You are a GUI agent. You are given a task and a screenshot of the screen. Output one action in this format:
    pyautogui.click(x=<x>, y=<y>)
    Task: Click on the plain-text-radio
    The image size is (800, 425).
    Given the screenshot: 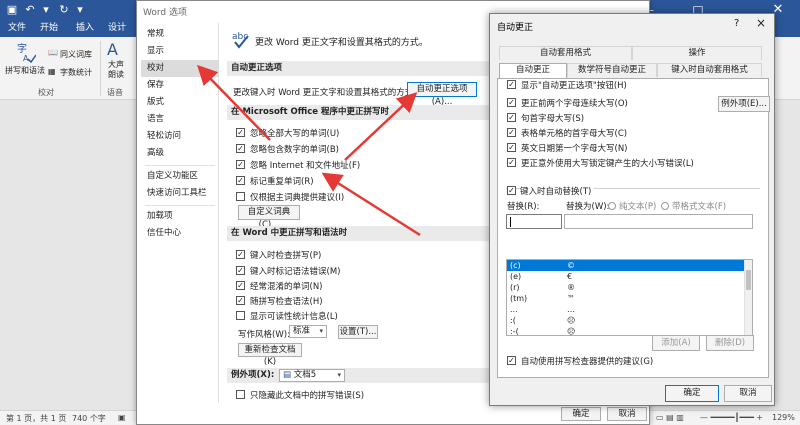 What is the action you would take?
    pyautogui.click(x=612, y=206)
    